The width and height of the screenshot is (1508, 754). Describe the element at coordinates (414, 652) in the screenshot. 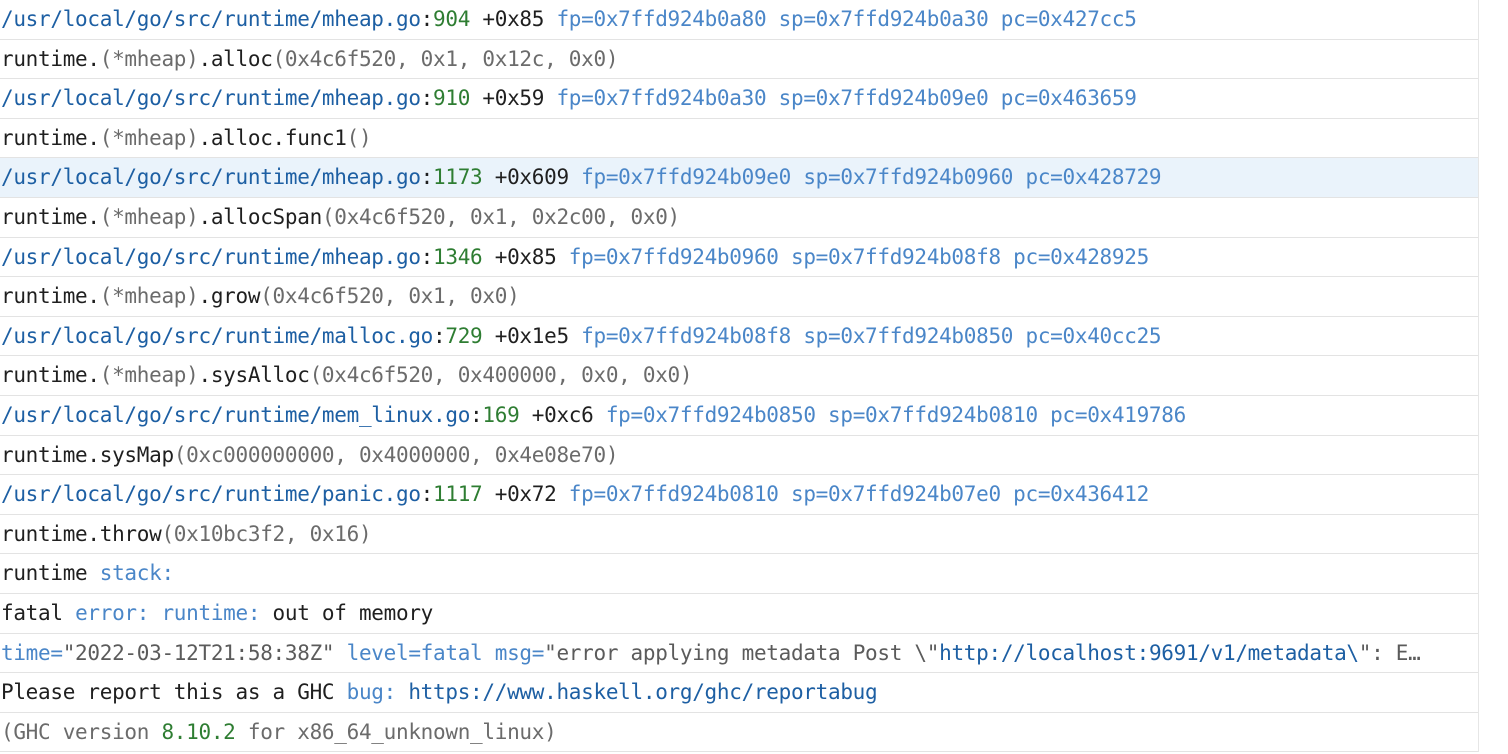

I see `log-key: level=fatal` at that location.